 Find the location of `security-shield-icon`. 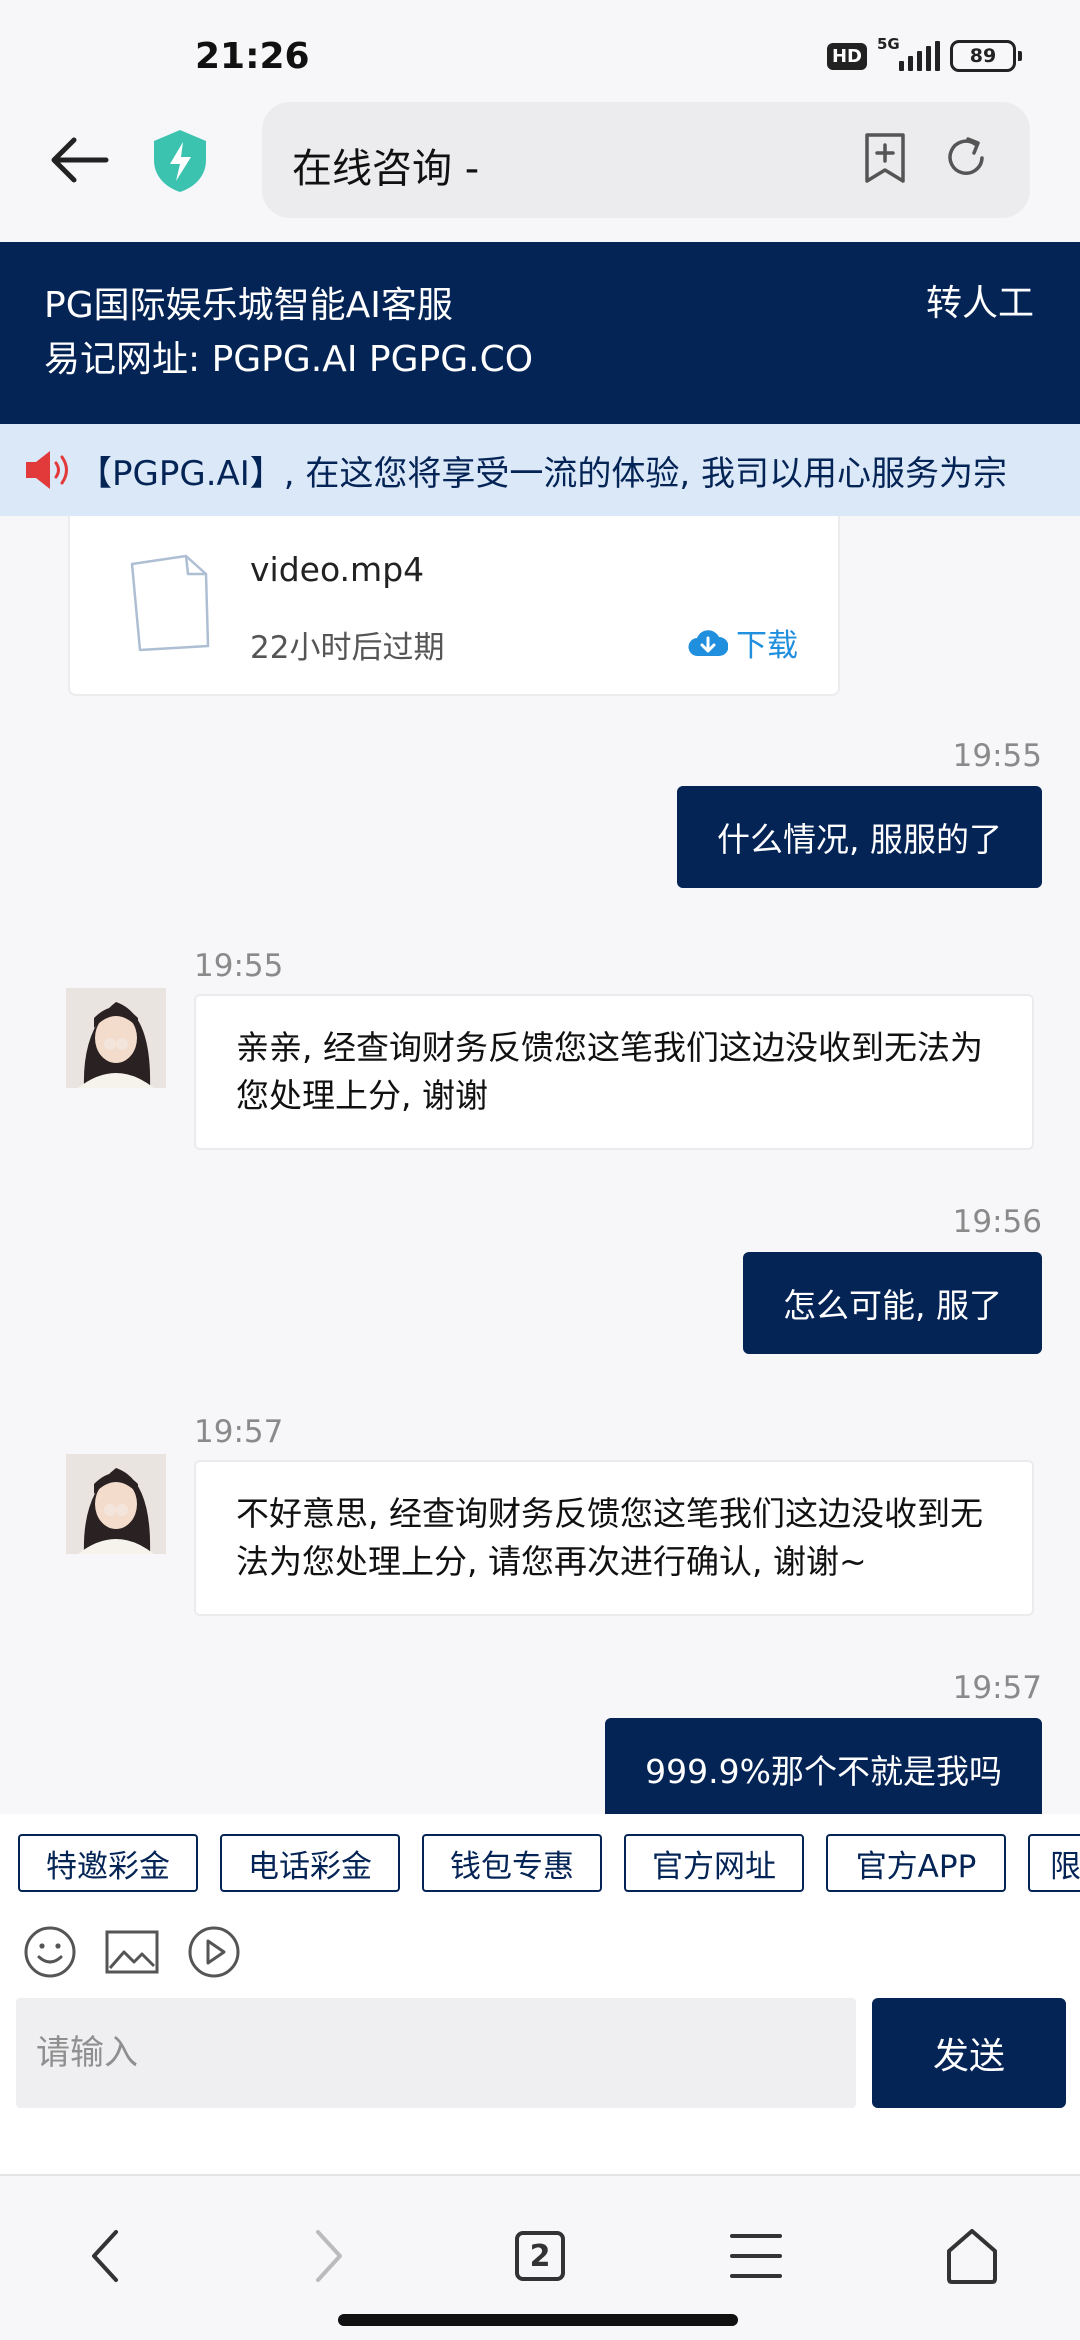

security-shield-icon is located at coordinates (180, 161).